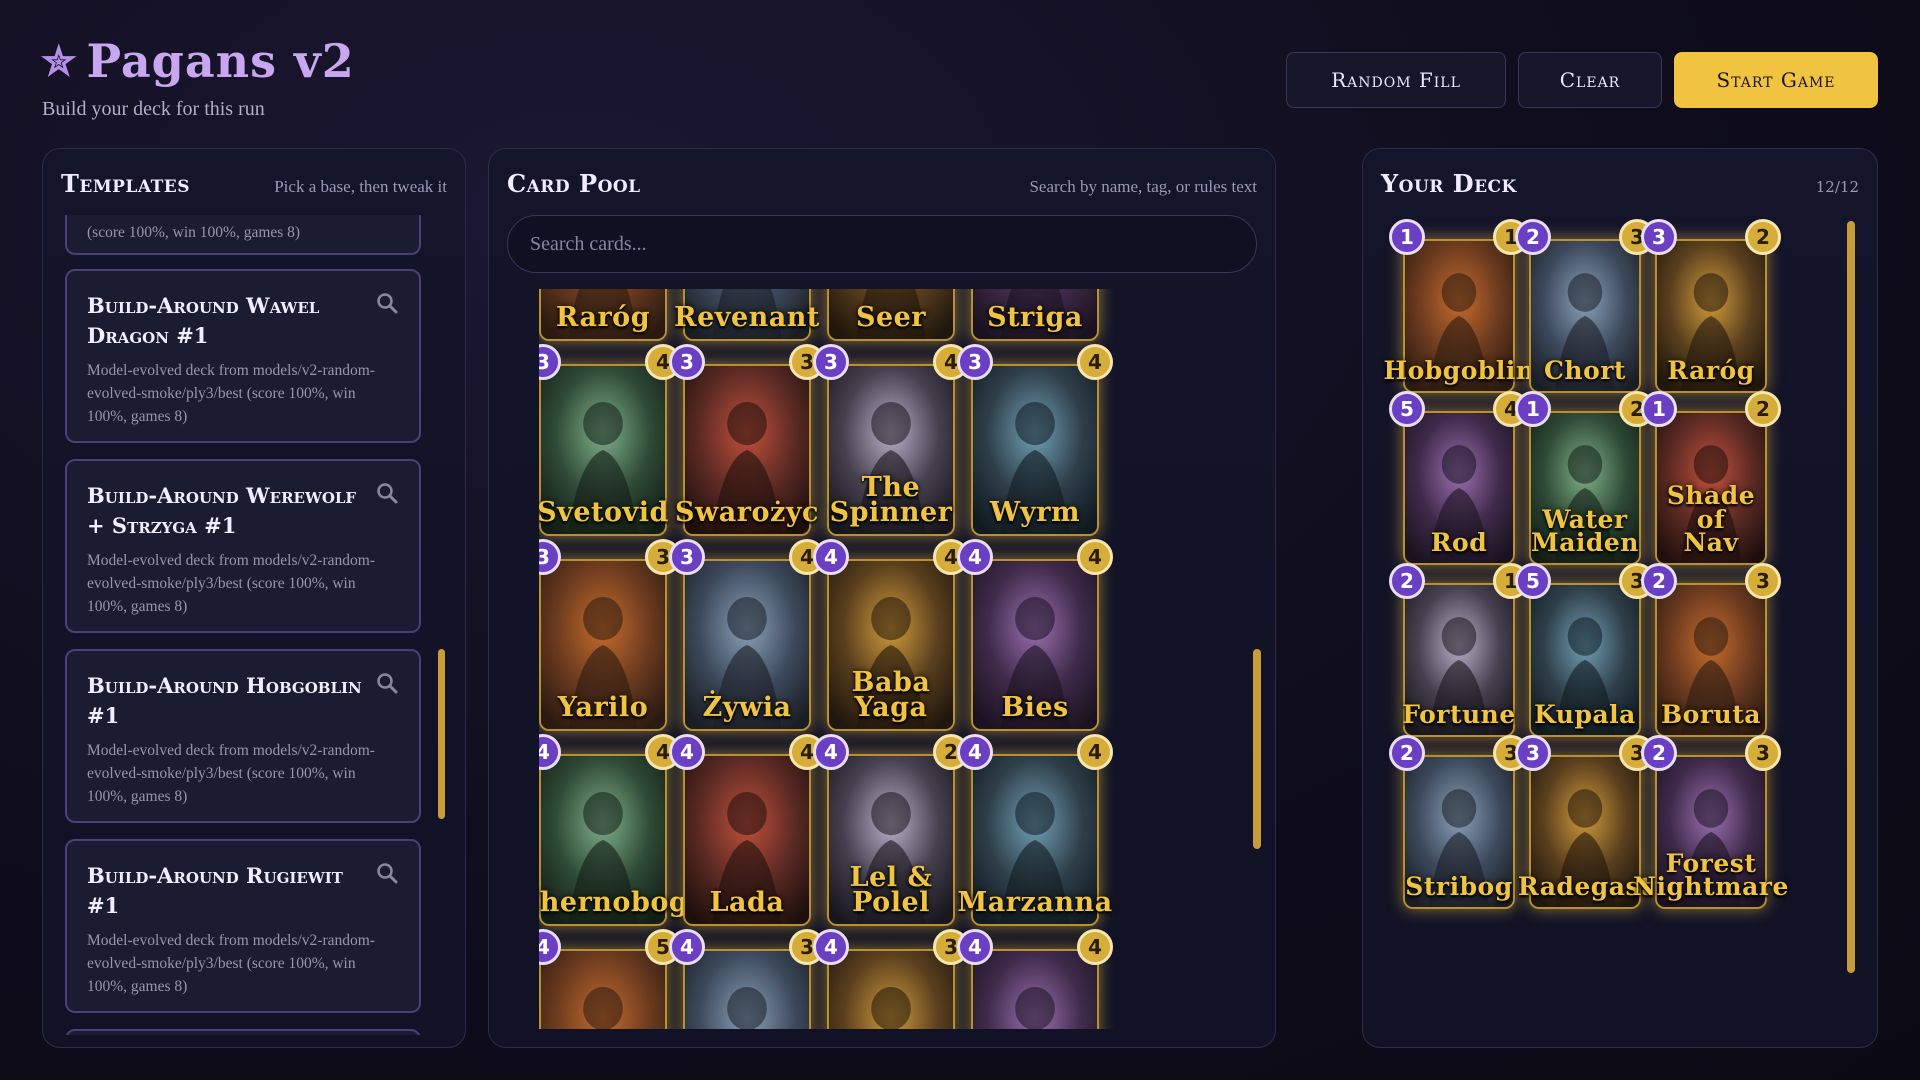 Image resolution: width=1920 pixels, height=1080 pixels. What do you see at coordinates (1837, 187) in the screenshot?
I see `deck-count: 12/12` at bounding box center [1837, 187].